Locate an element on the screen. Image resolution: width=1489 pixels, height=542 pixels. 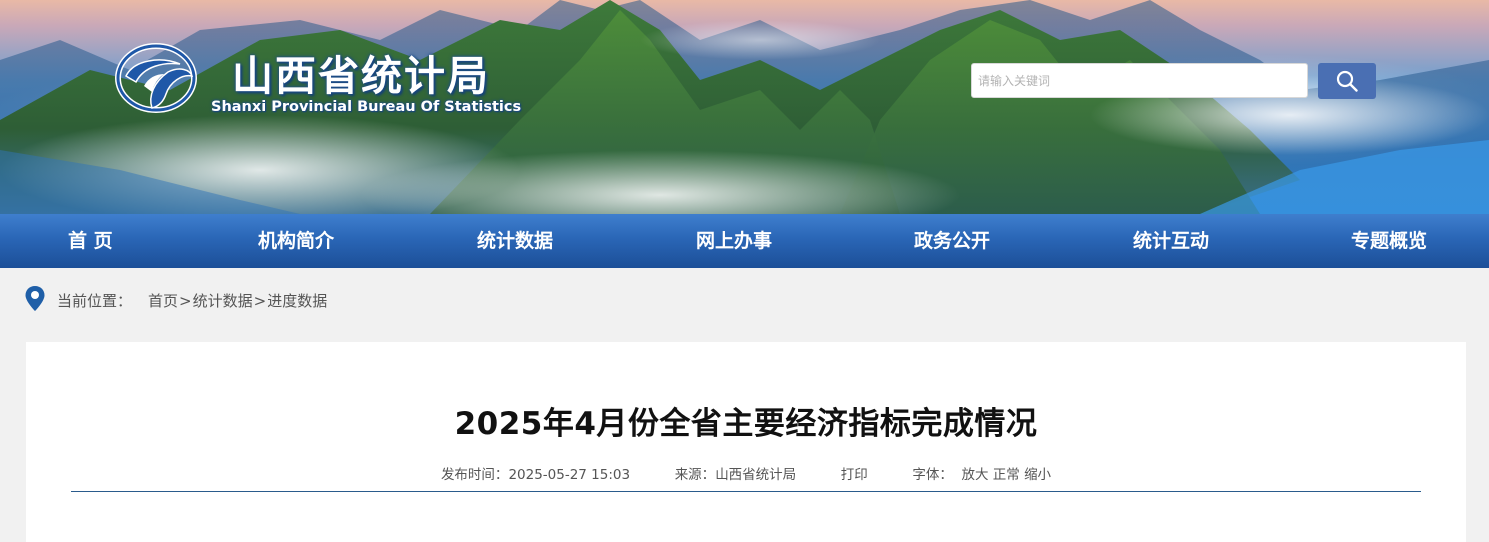
breadcrumb: 当前位置： 首页>统计数据>进度数据 is located at coordinates (744, 305).